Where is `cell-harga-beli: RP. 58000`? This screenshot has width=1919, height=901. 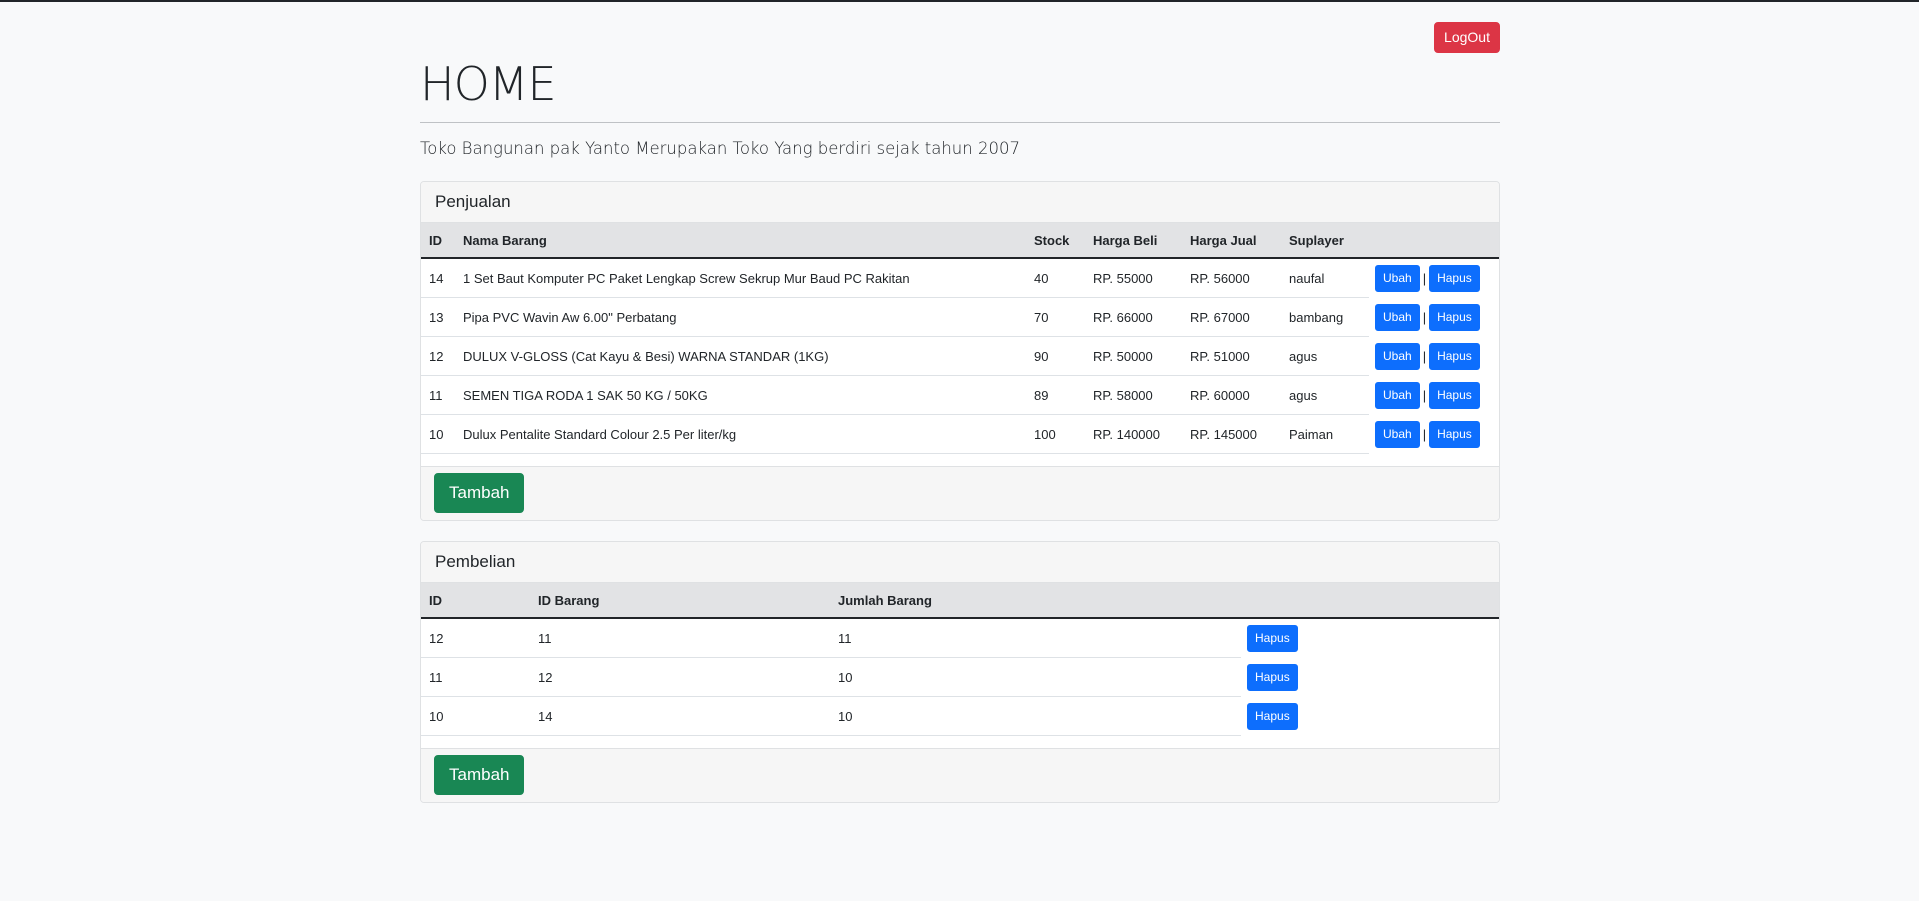
cell-harga-beli: RP. 58000 is located at coordinates (1133, 395).